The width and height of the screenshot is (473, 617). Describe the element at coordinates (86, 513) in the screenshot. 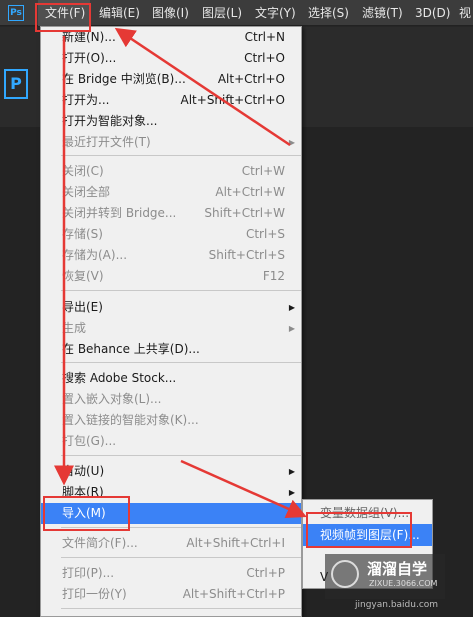

I see `annotation-box-import` at that location.